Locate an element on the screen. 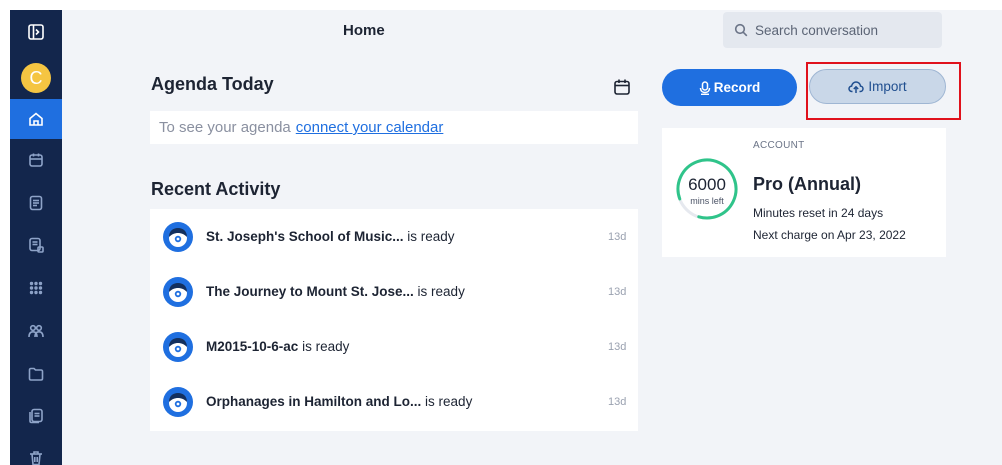 Image resolution: width=1002 pixels, height=465 pixels. trash-icon is located at coordinates (36, 458).